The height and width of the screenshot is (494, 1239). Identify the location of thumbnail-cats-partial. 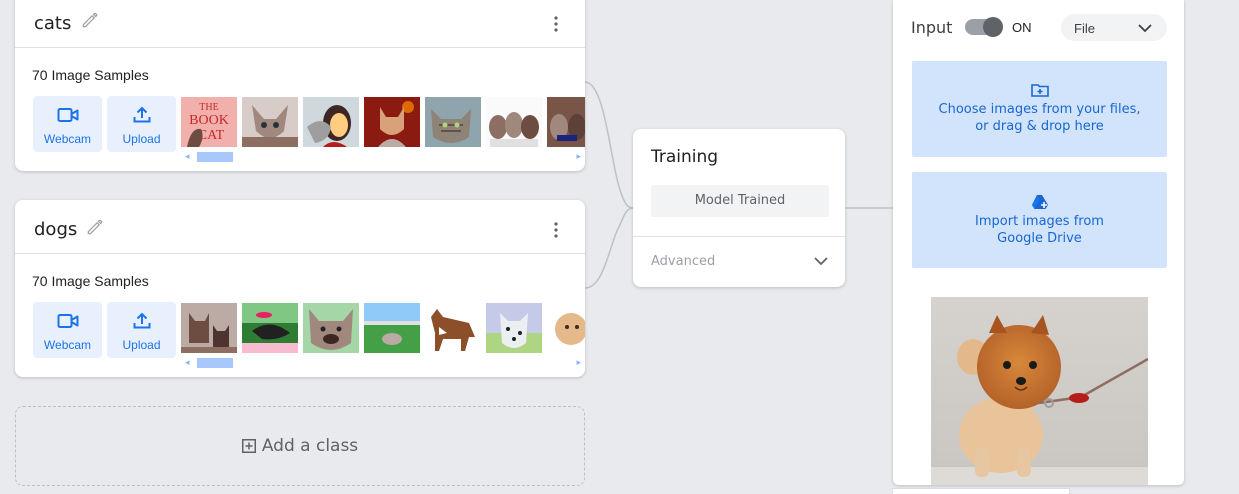
(566, 122).